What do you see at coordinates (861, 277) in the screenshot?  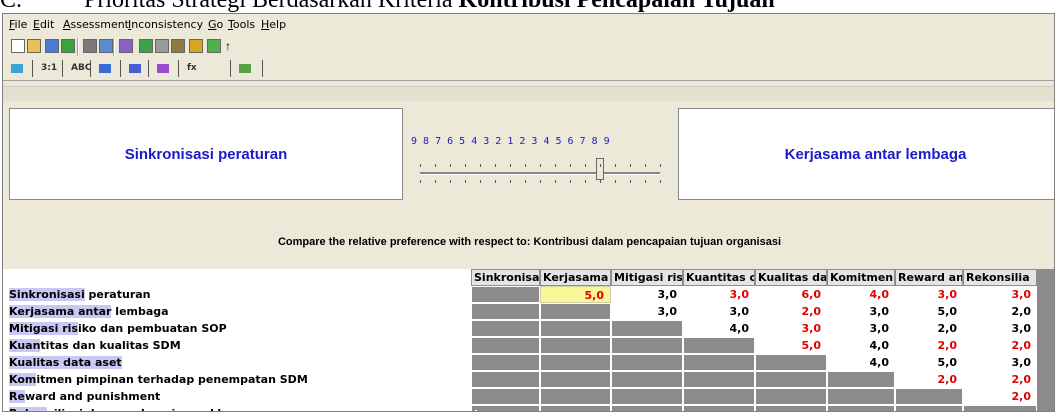 I see `column-header: Komitmen` at bounding box center [861, 277].